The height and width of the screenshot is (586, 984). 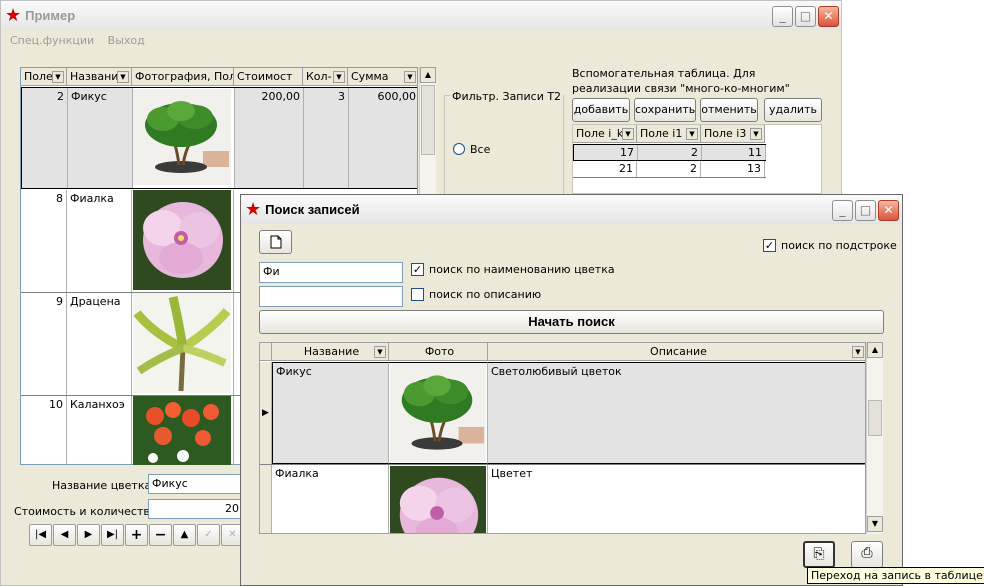 I want to click on post-record-button: ✓, so click(x=208, y=535).